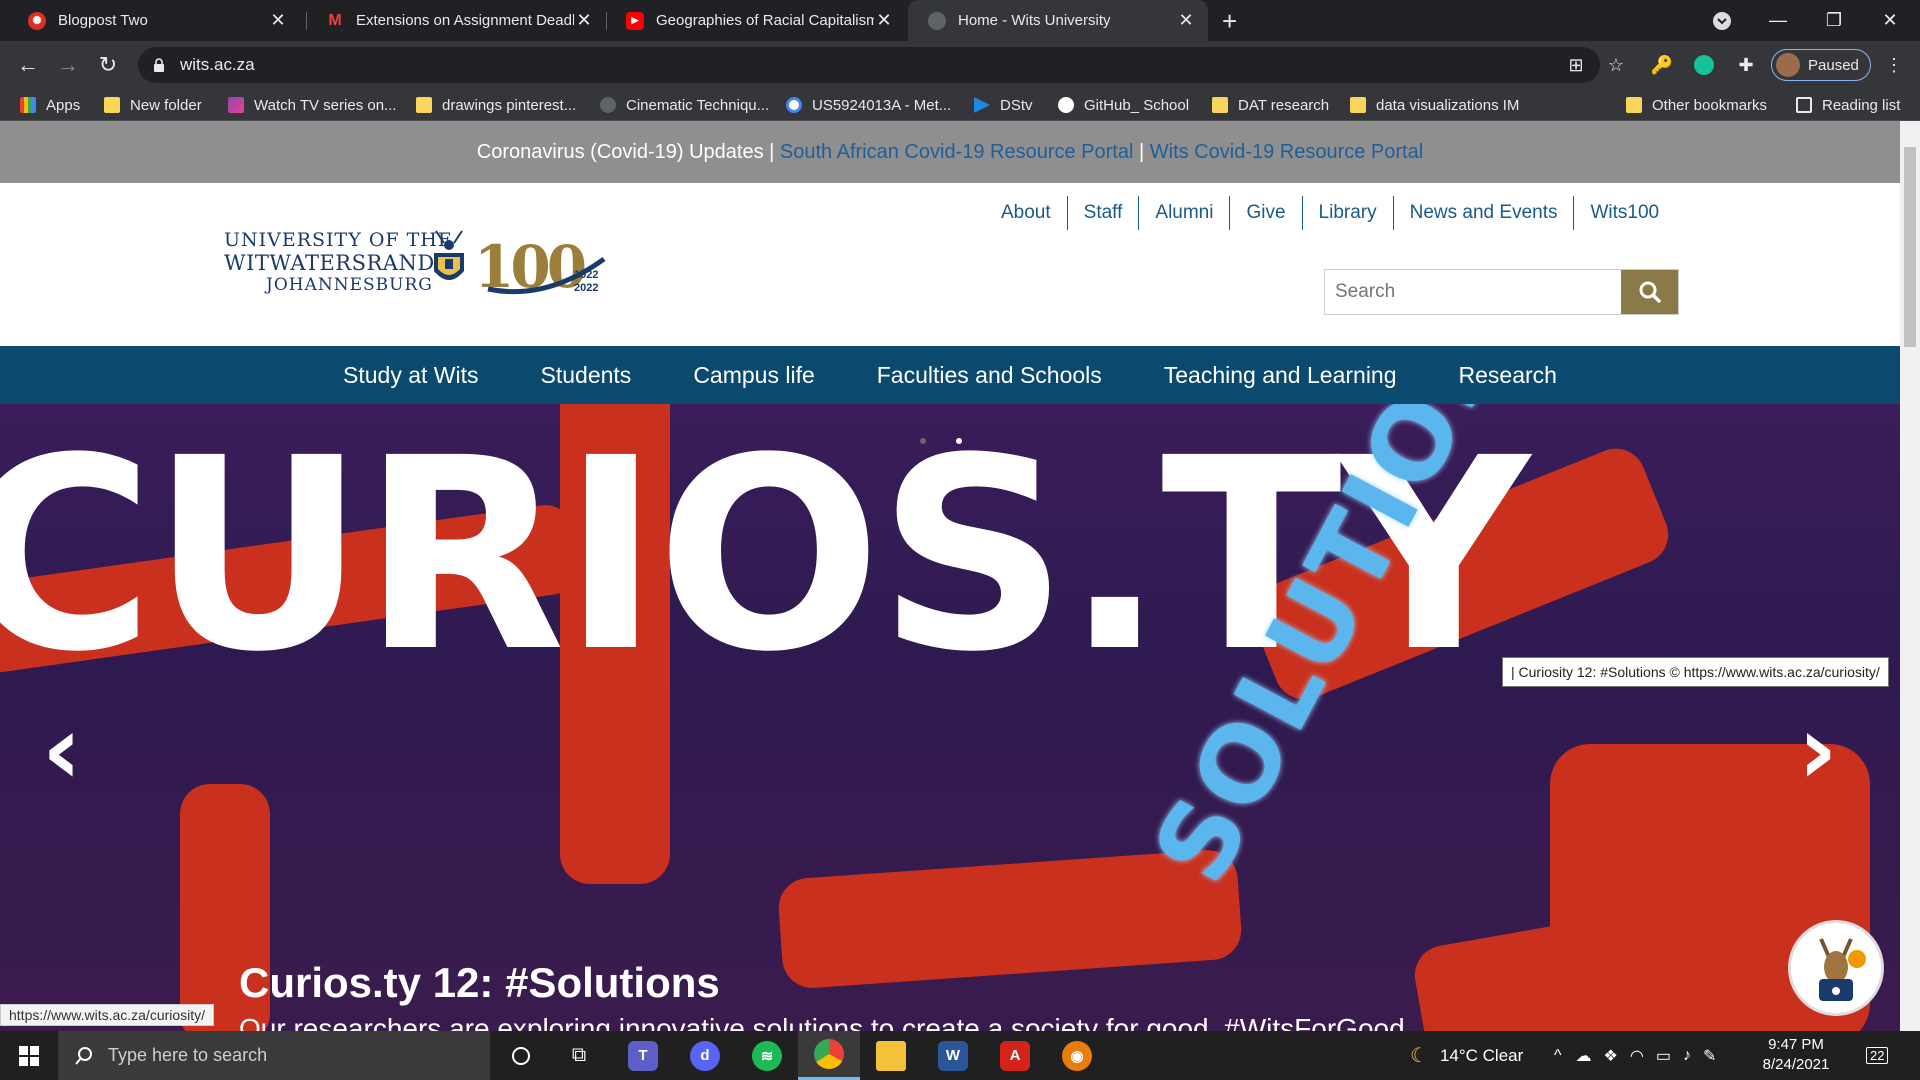 This screenshot has width=1920, height=1080. Describe the element at coordinates (1796, 1055) in the screenshot. I see `taskbar-clock: 9:47 PM 8/24/2021` at that location.